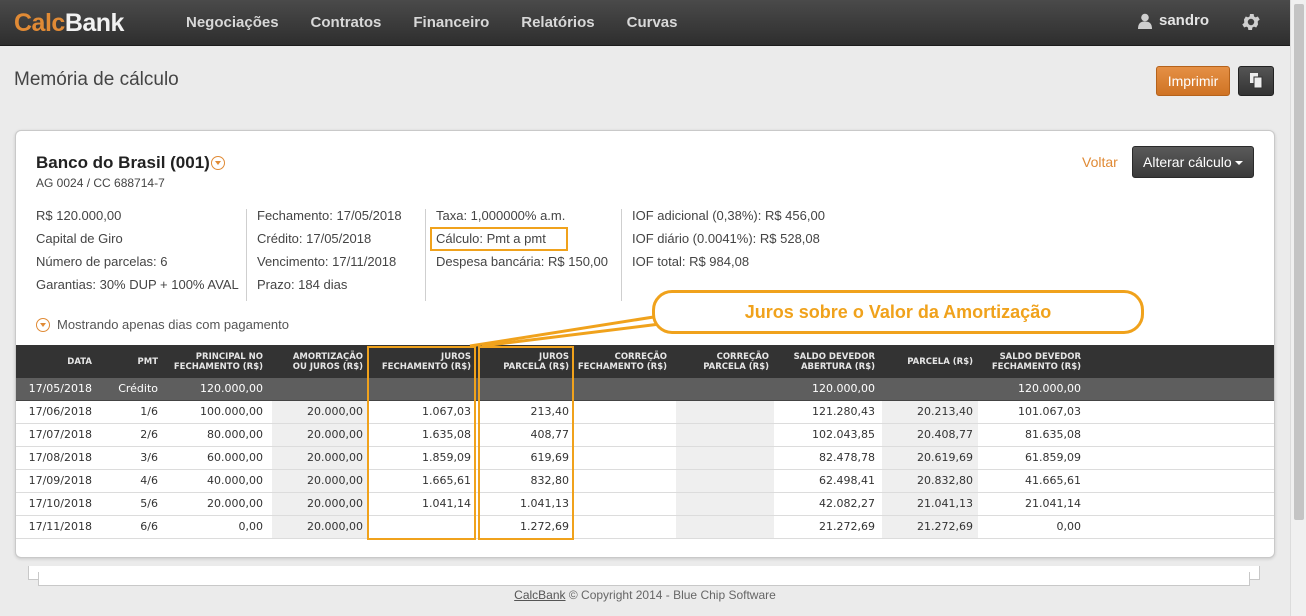  What do you see at coordinates (231, 411) in the screenshot?
I see `table-cell: 100.000,00` at bounding box center [231, 411].